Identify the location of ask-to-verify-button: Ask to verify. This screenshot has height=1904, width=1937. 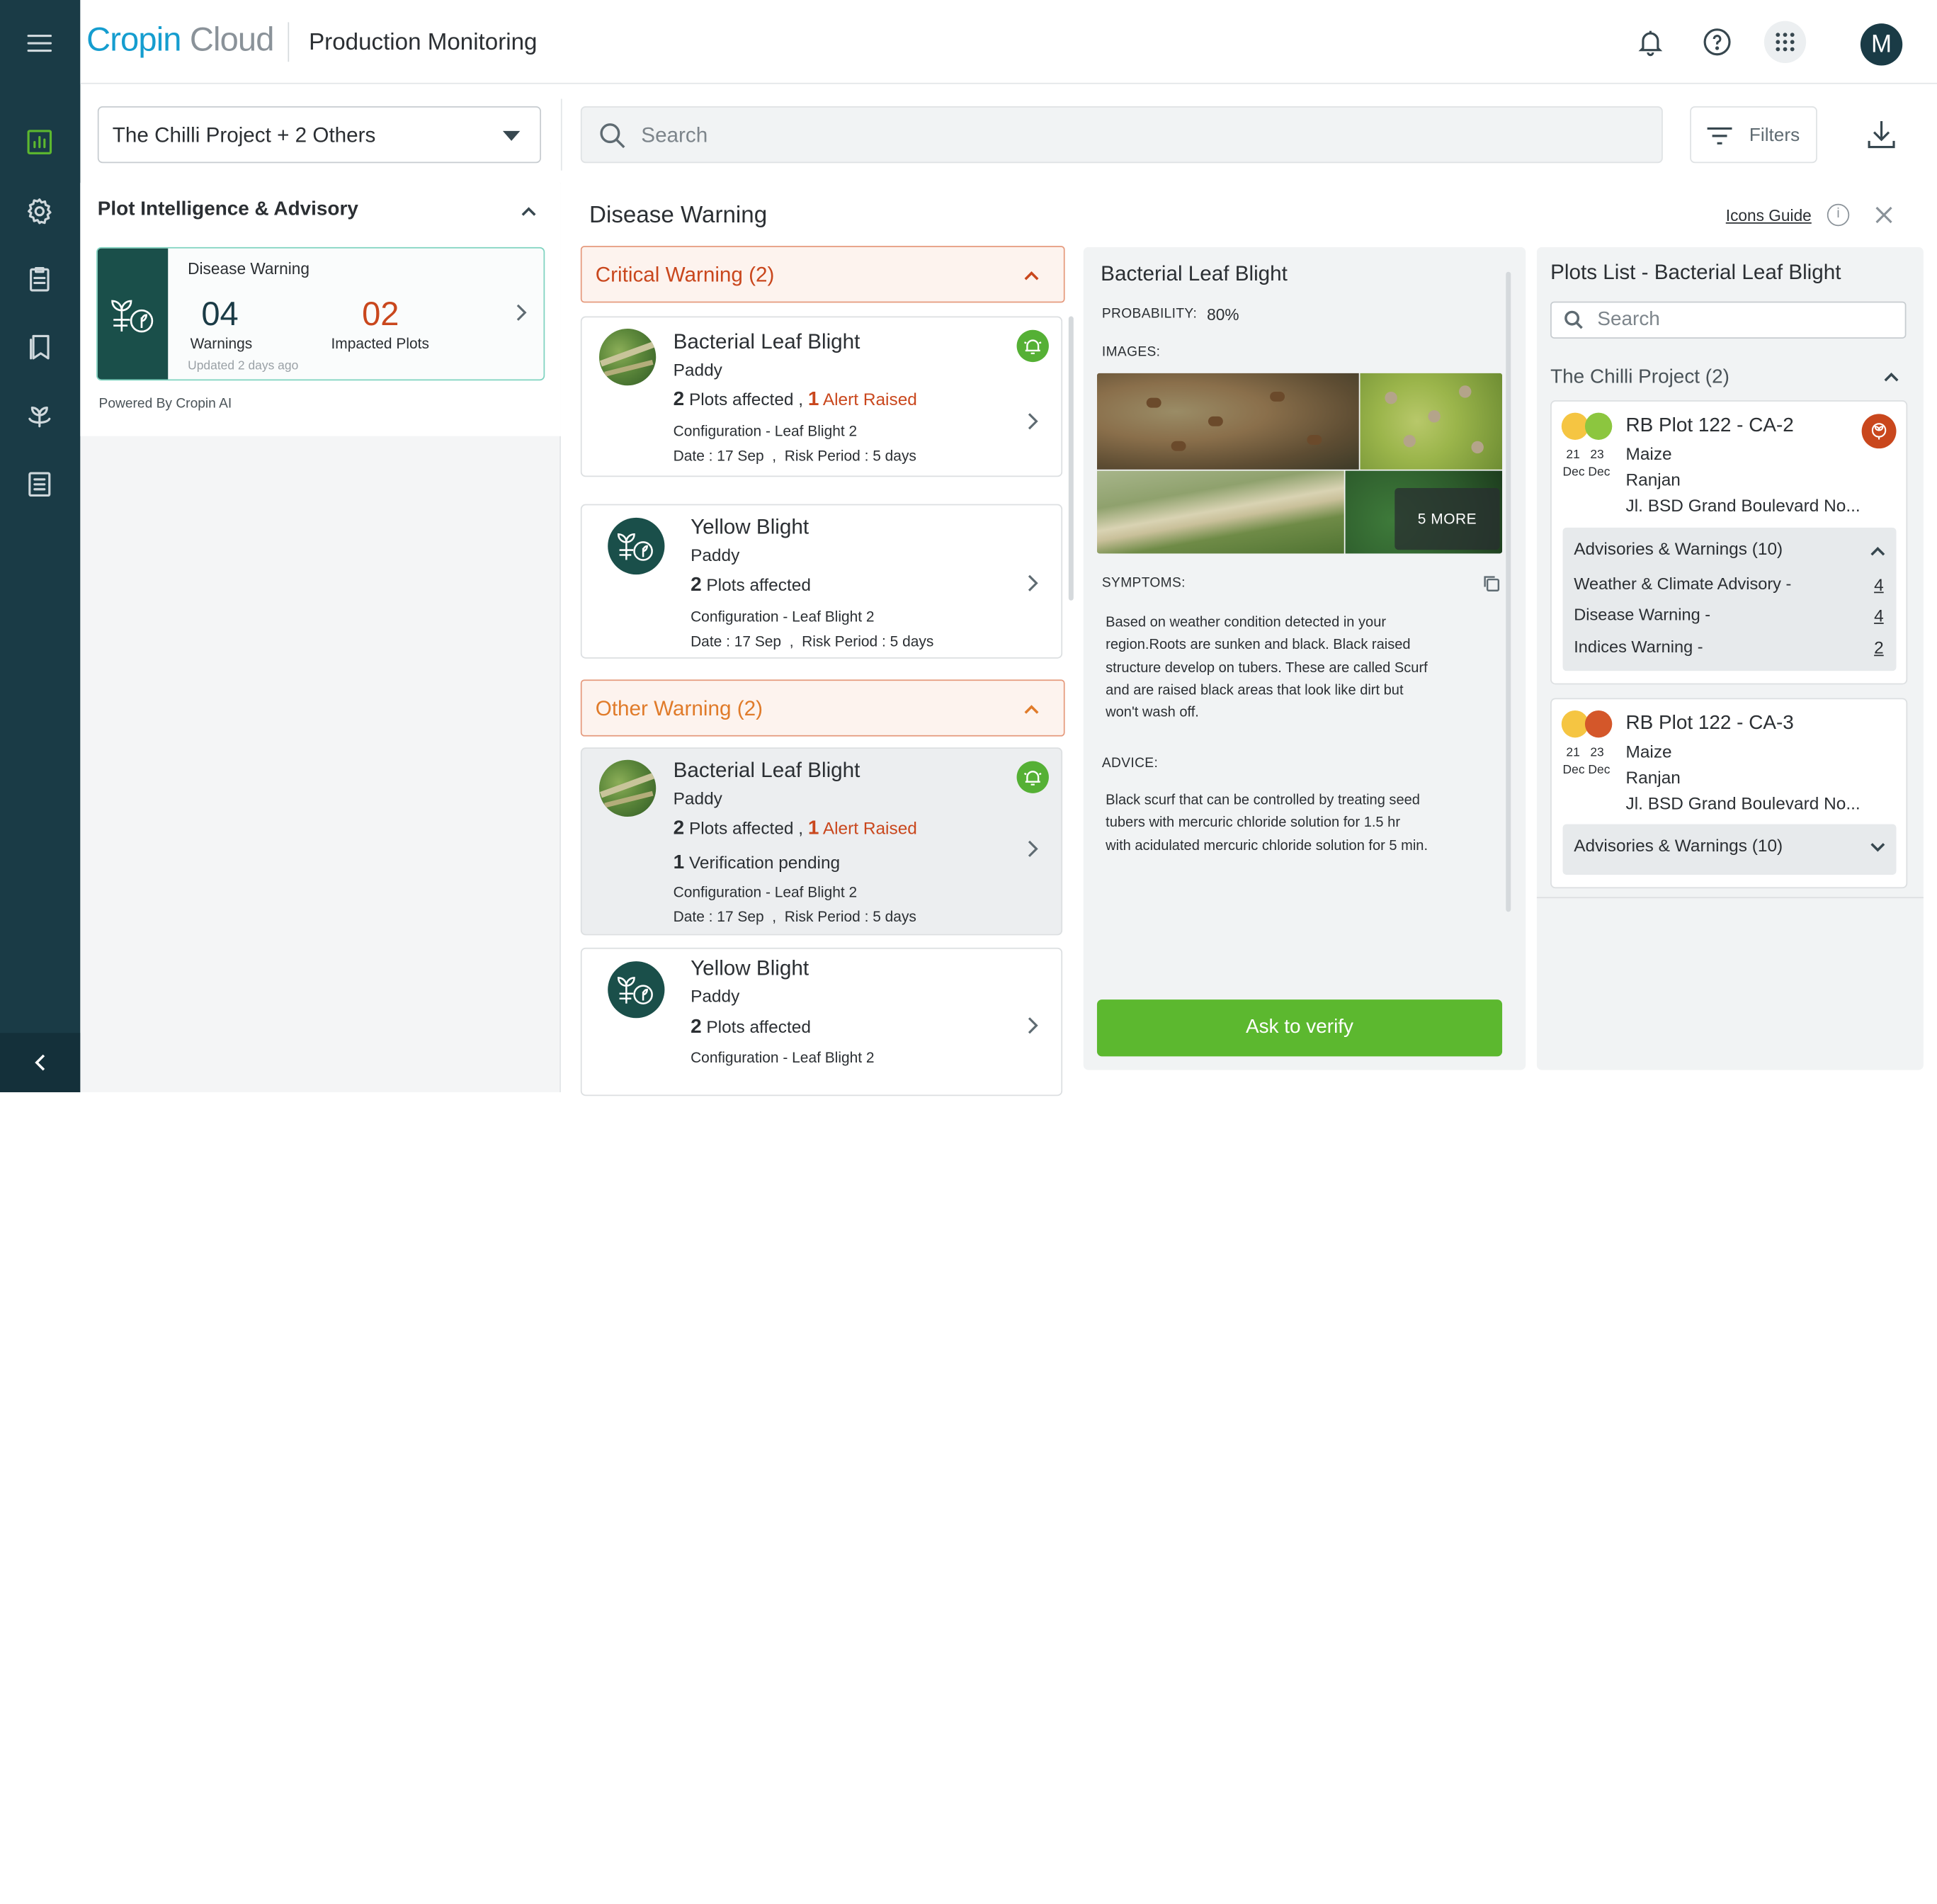
(1299, 1028).